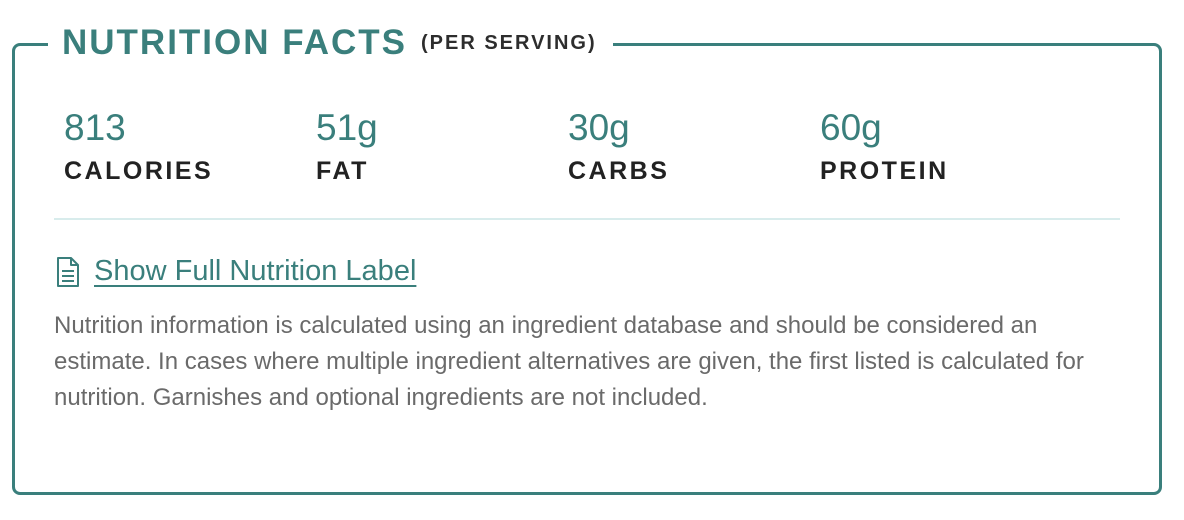 This screenshot has width=1184, height=520. What do you see at coordinates (851, 127) in the screenshot?
I see `stat-value: 60g` at bounding box center [851, 127].